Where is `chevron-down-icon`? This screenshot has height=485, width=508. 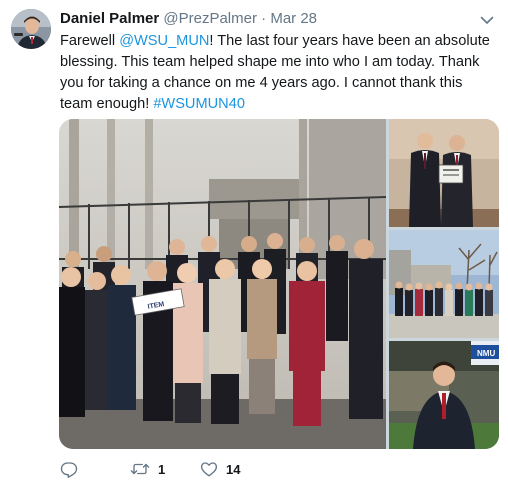 chevron-down-icon is located at coordinates (487, 20).